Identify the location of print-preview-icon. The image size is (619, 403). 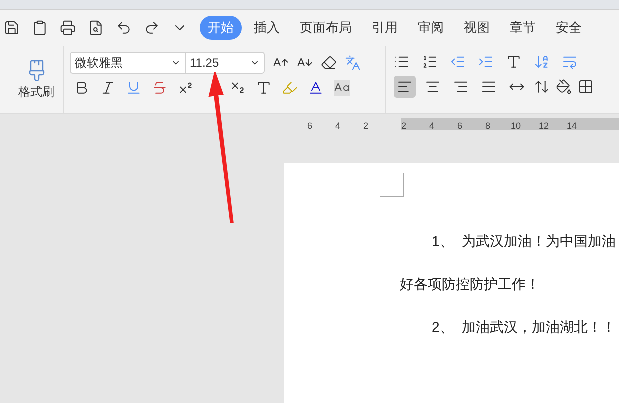
(96, 28).